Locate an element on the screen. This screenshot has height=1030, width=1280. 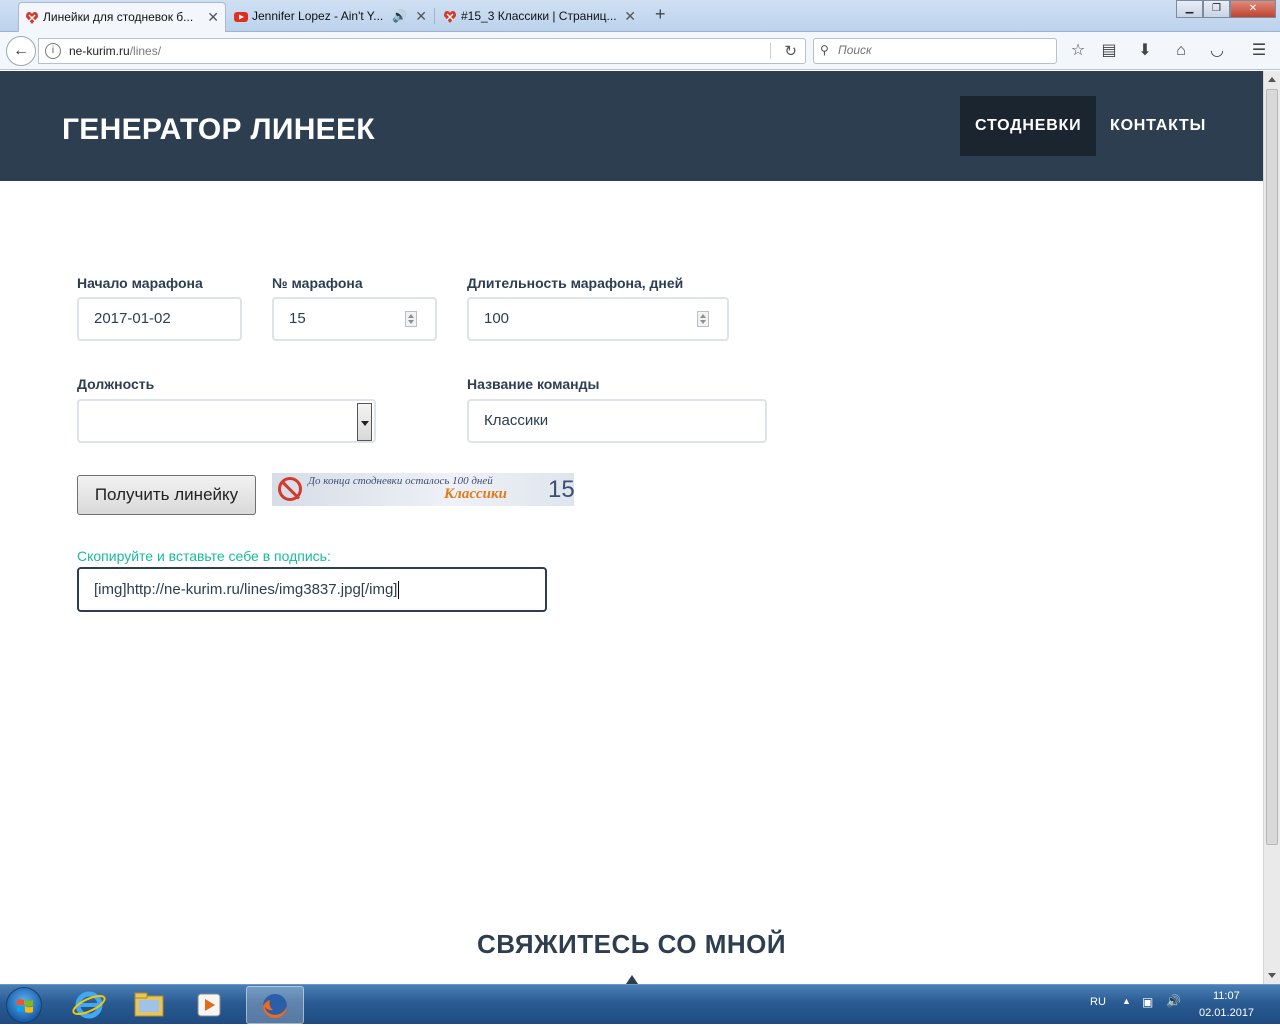
marathon-number-label: № марафона is located at coordinates (317, 283).